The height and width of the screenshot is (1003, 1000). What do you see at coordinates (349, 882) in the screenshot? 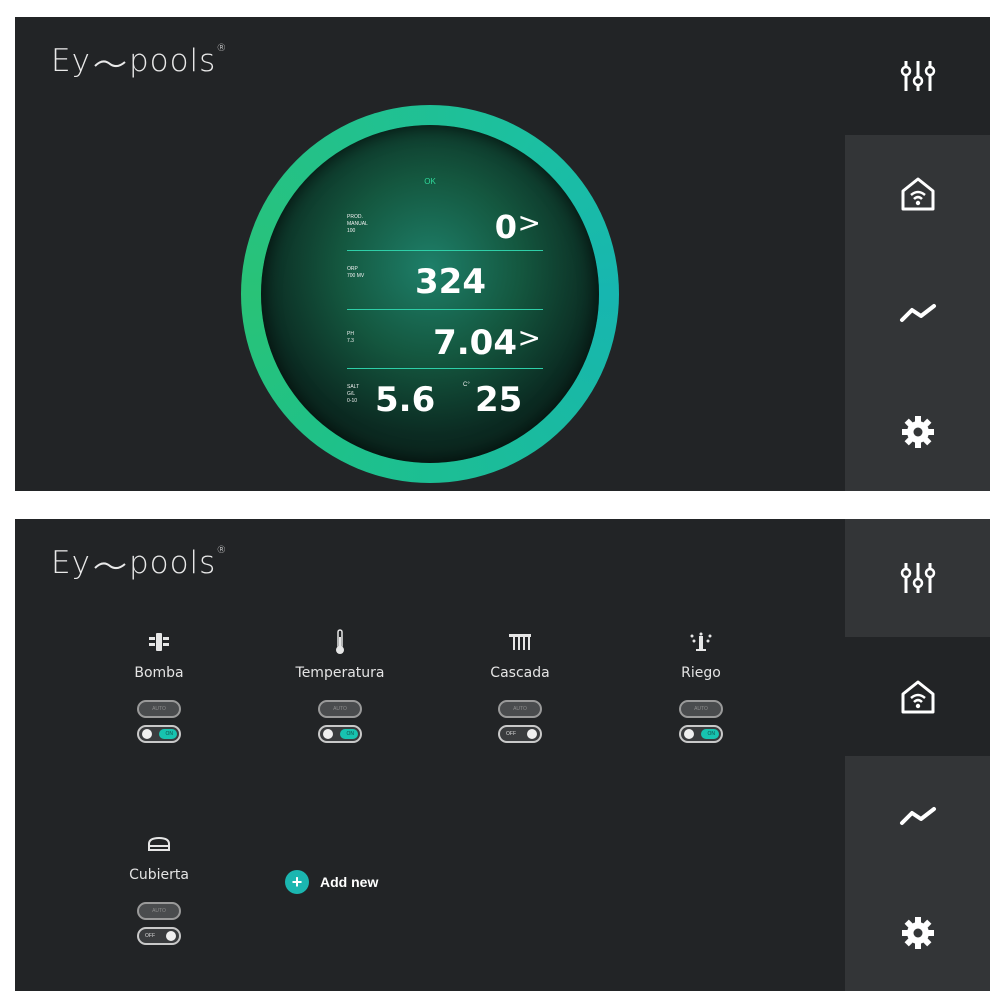
I see `add-new-label: Add new` at bounding box center [349, 882].